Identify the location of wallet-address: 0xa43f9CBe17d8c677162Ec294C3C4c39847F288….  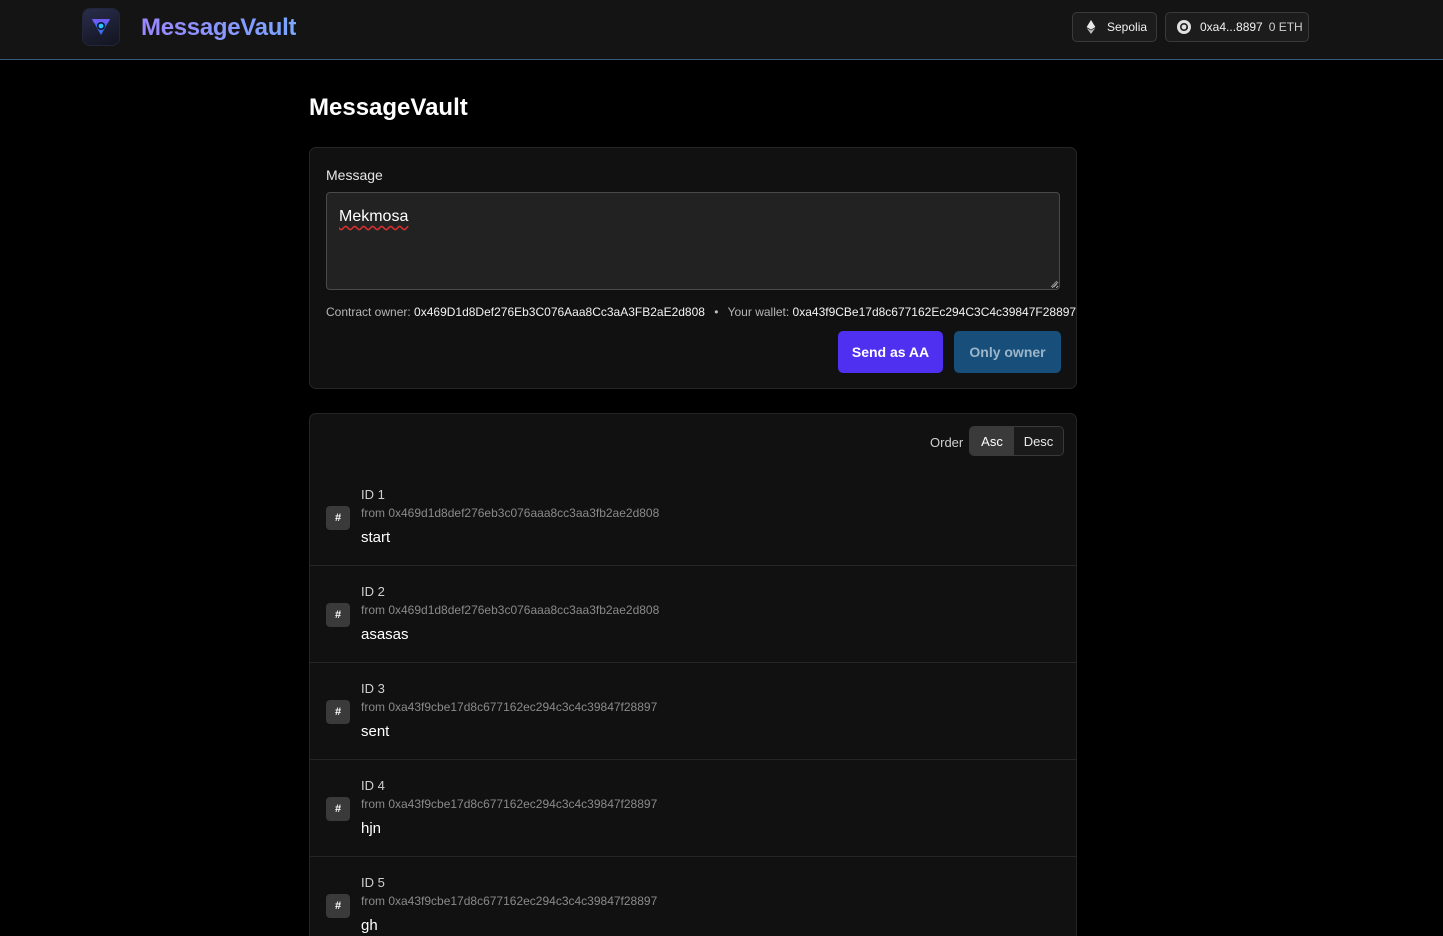
(934, 312).